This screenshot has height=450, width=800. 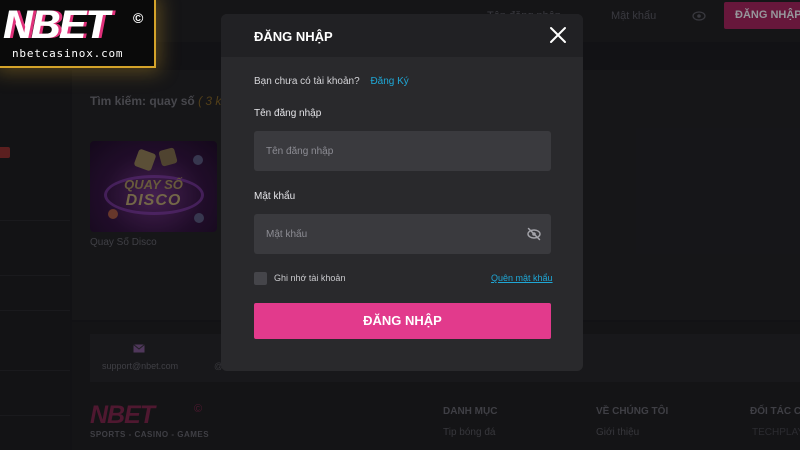 I want to click on password-input, so click(x=402, y=234).